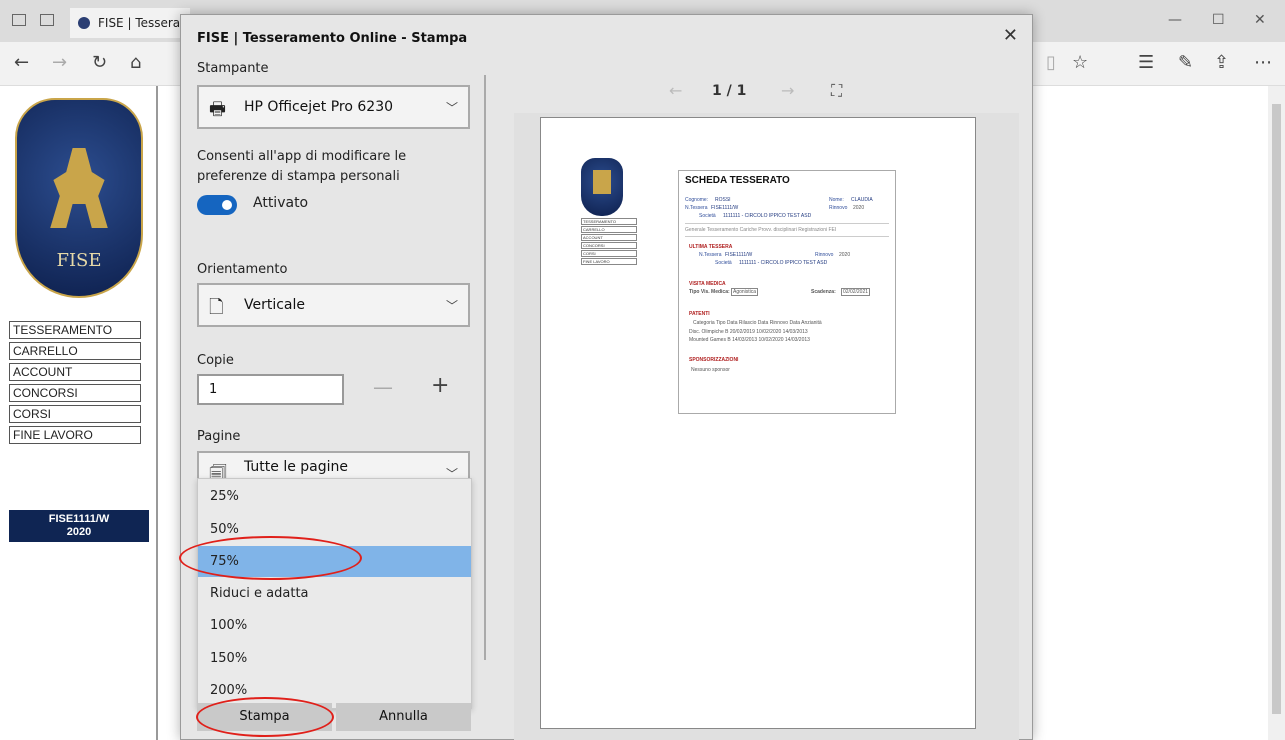  What do you see at coordinates (859, 208) in the screenshot?
I see `rinnovo-value: 2020` at bounding box center [859, 208].